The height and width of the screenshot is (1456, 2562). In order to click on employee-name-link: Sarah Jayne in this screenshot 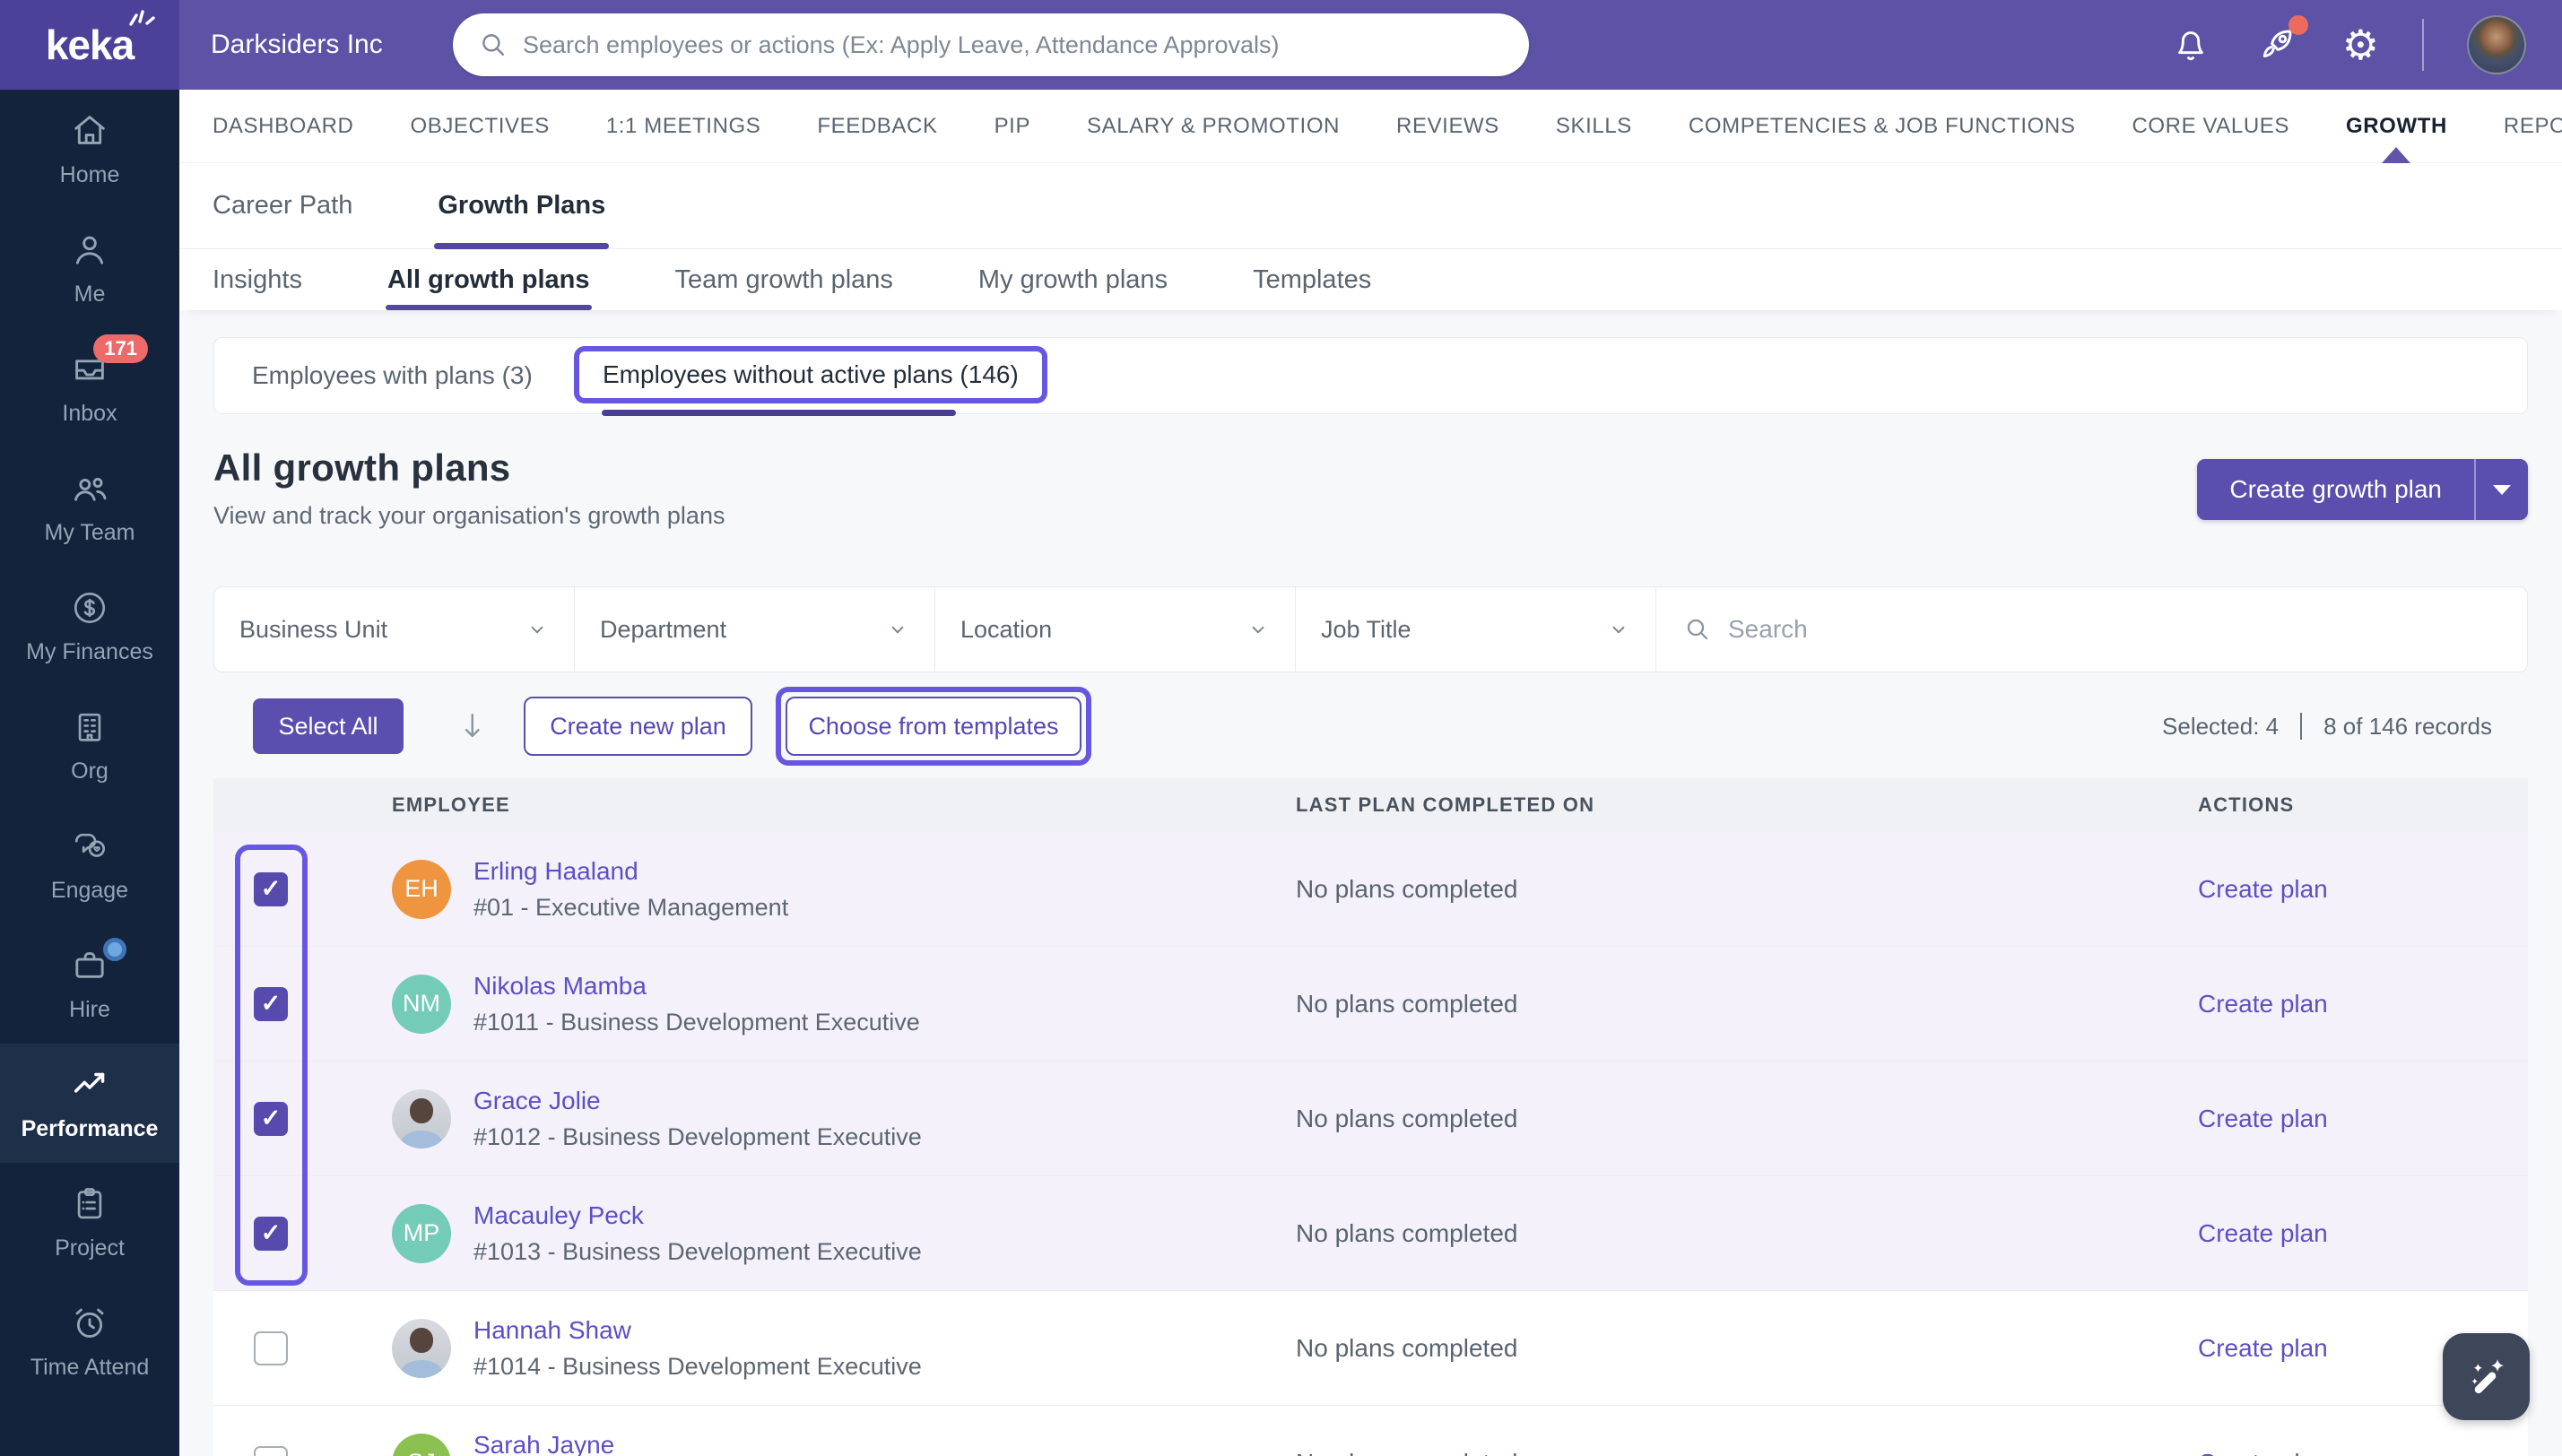, I will do `click(697, 1443)`.